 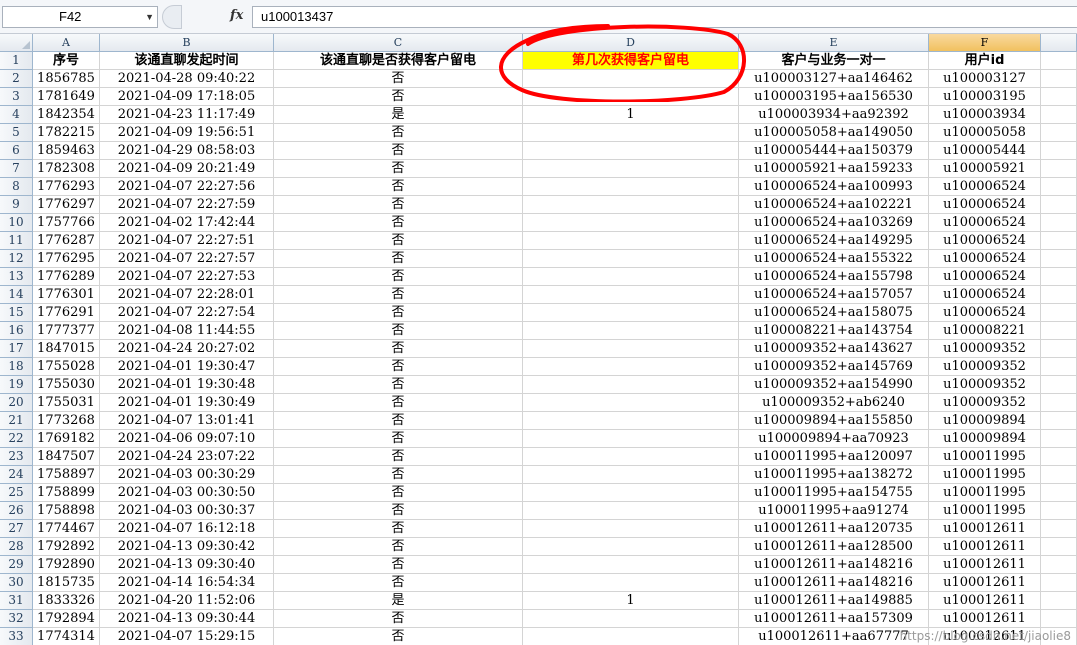 I want to click on cell: 2021-04-01 19:30:47, so click(x=187, y=367).